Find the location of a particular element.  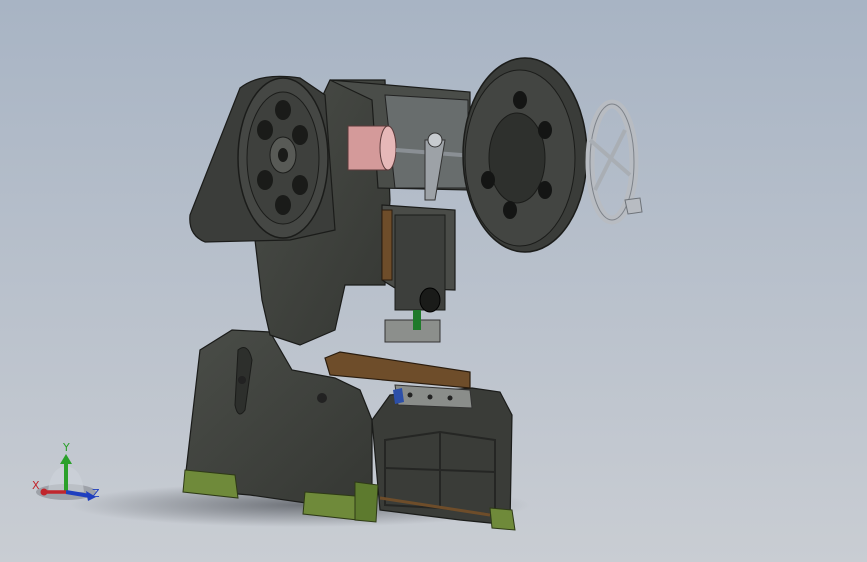

x-axis-arrowhead is located at coordinates (44, 492).